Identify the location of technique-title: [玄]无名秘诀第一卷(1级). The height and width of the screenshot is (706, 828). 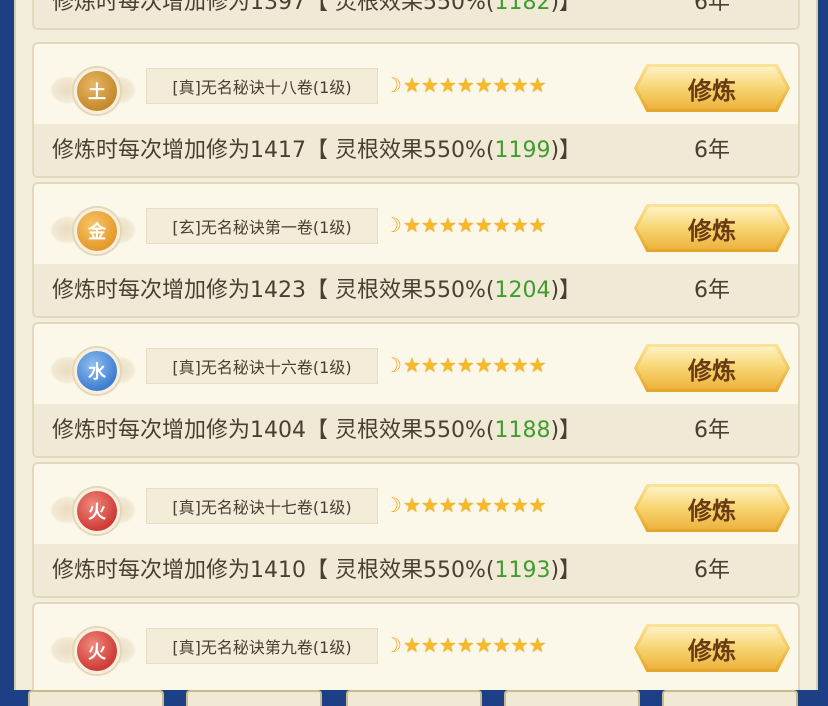
(262, 226).